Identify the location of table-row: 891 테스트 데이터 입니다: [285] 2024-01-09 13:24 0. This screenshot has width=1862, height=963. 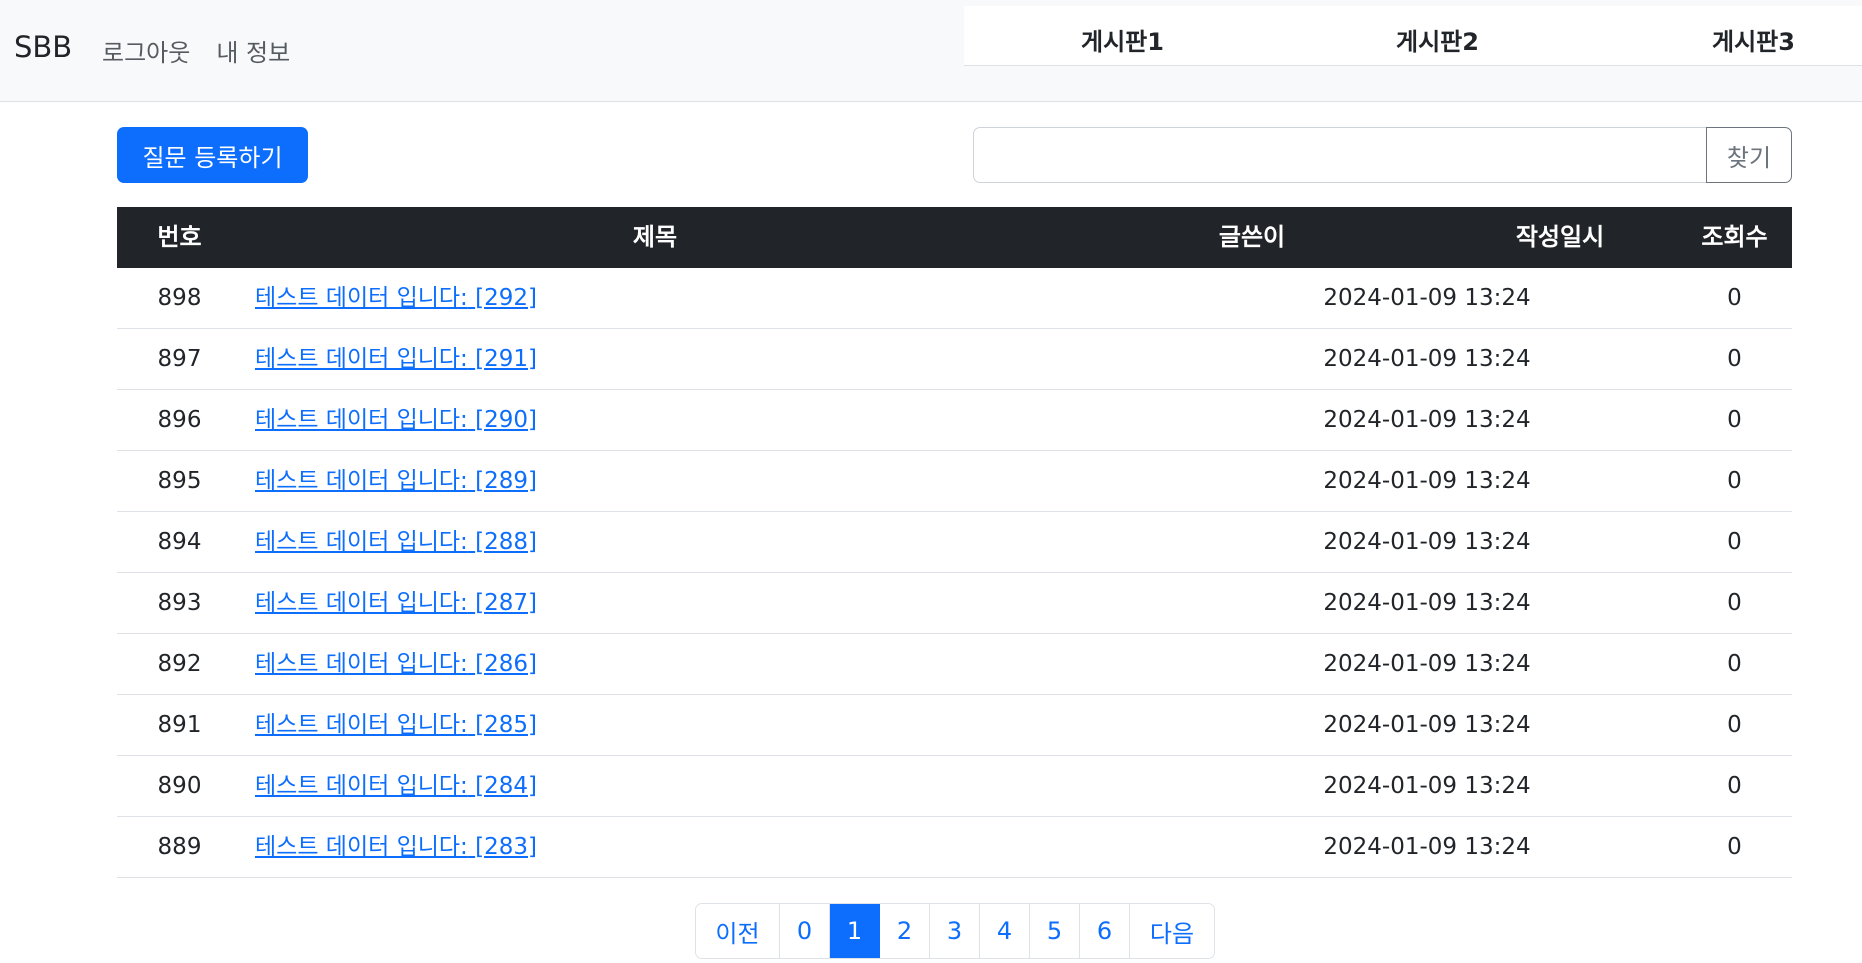
(954, 725).